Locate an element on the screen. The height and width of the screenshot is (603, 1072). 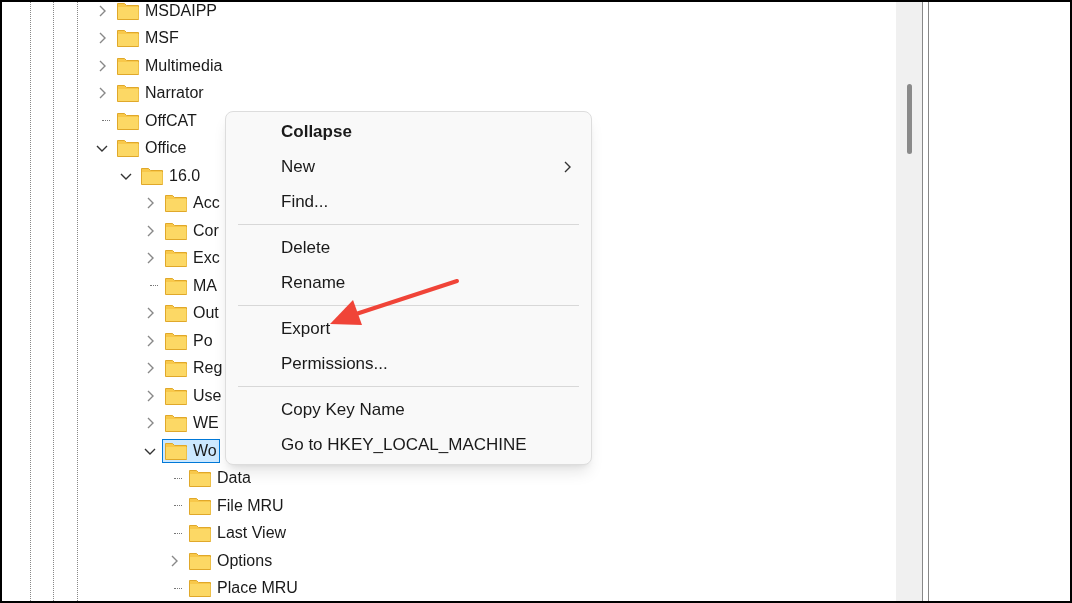
tree-item: Cor is located at coordinates (192, 230).